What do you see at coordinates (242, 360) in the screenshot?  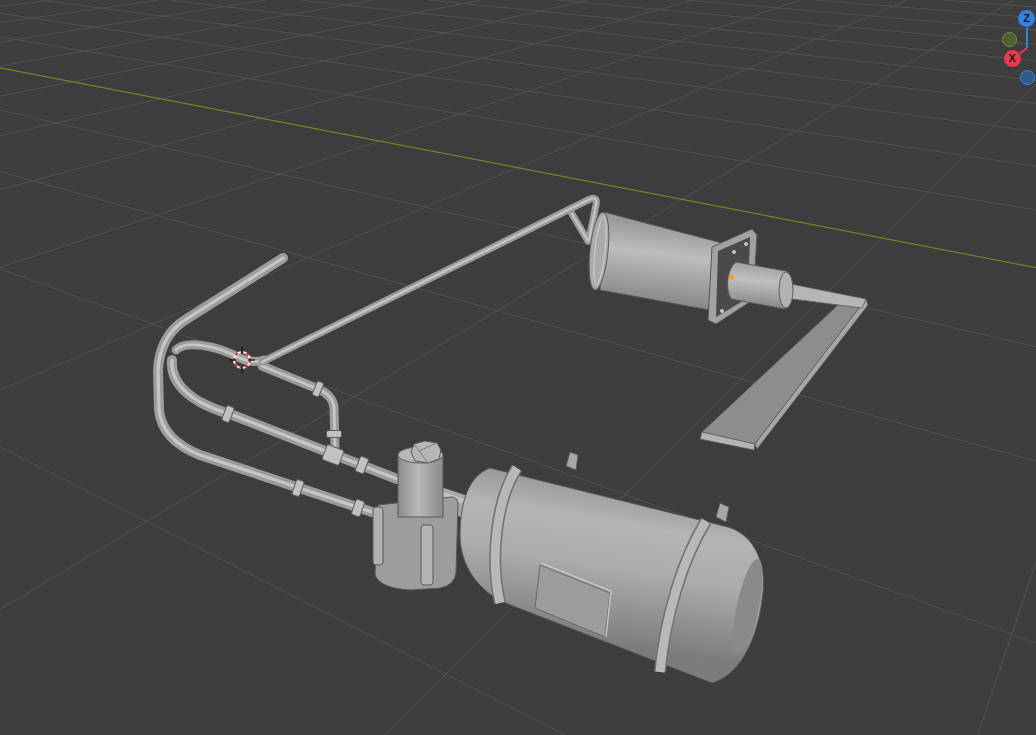 I see `3d-cursor-icon` at bounding box center [242, 360].